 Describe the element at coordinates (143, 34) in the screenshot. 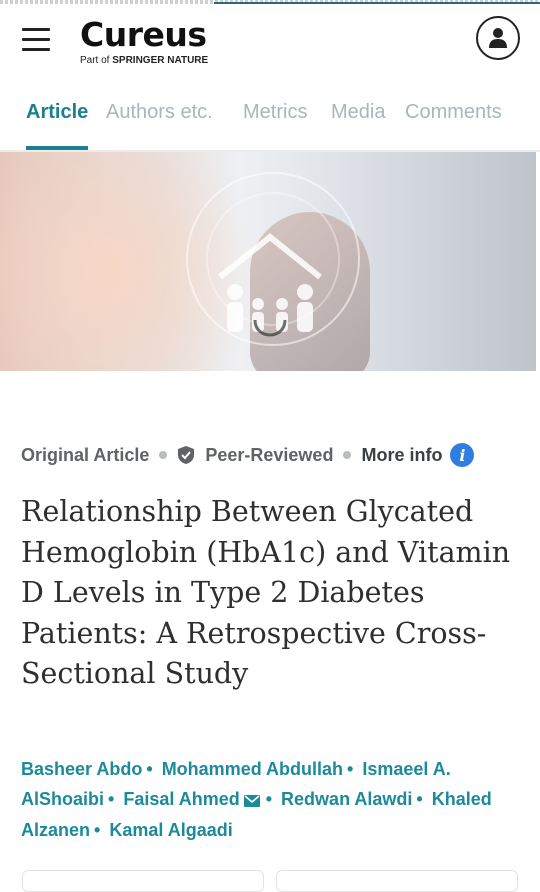

I see `logo-wordmark: Cureus` at that location.